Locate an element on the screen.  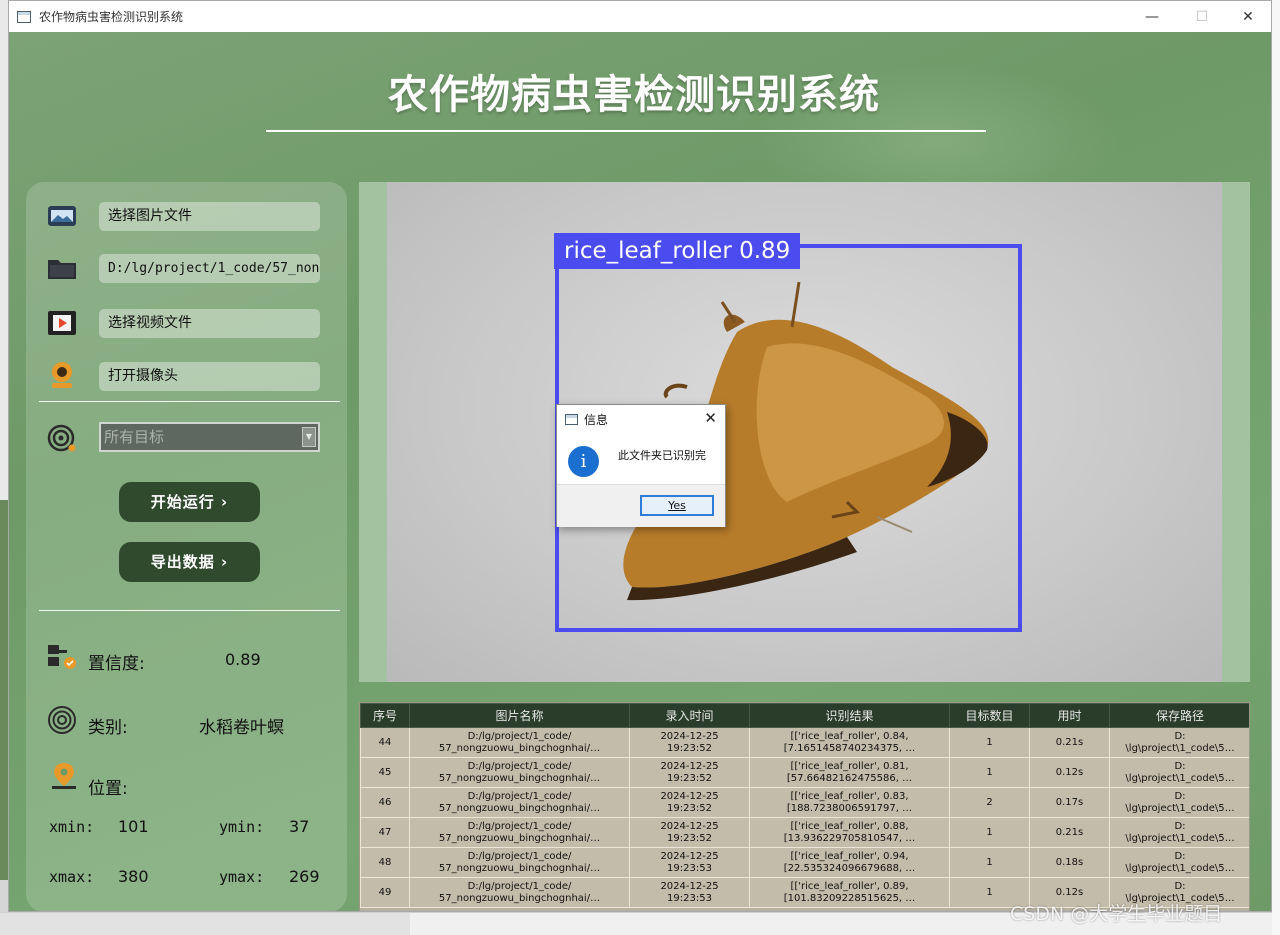
ymin-label: ymin: is located at coordinates (242, 827).